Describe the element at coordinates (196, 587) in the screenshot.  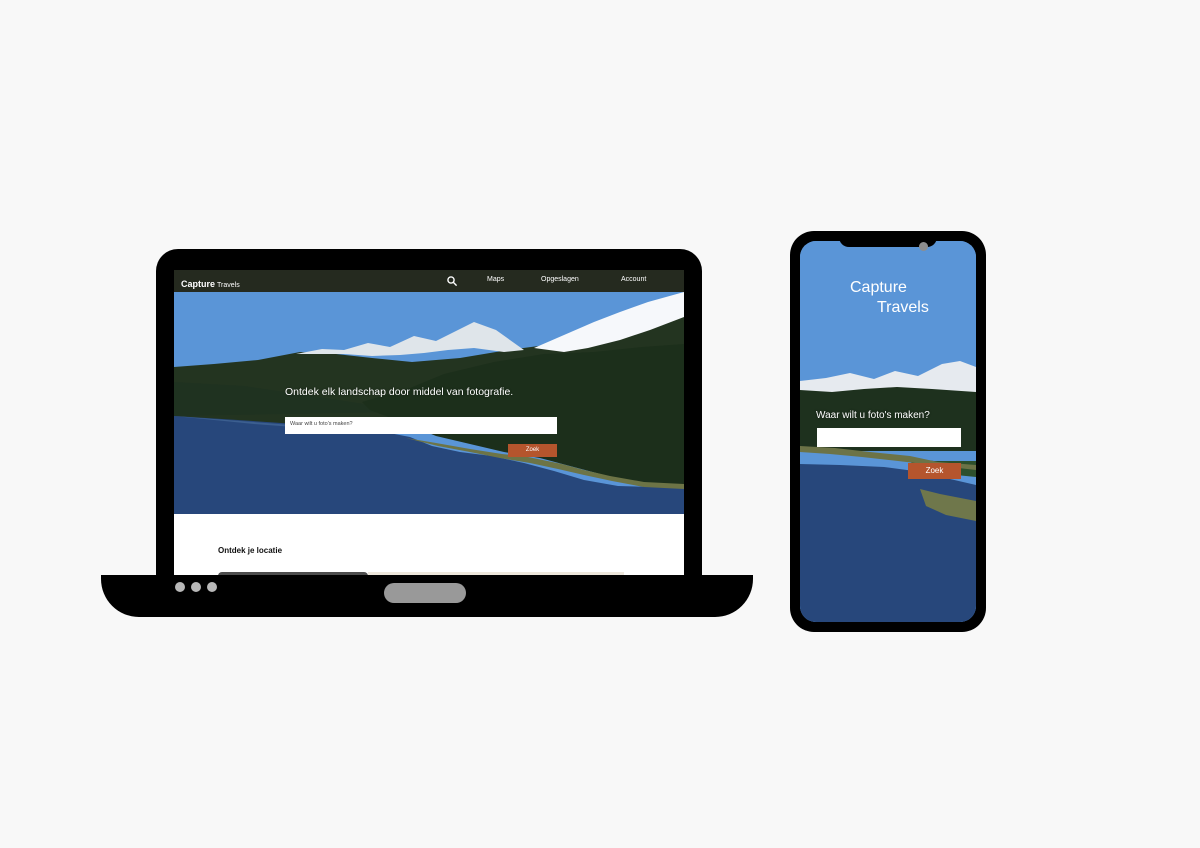
I see `laptop-indicator-dots` at that location.